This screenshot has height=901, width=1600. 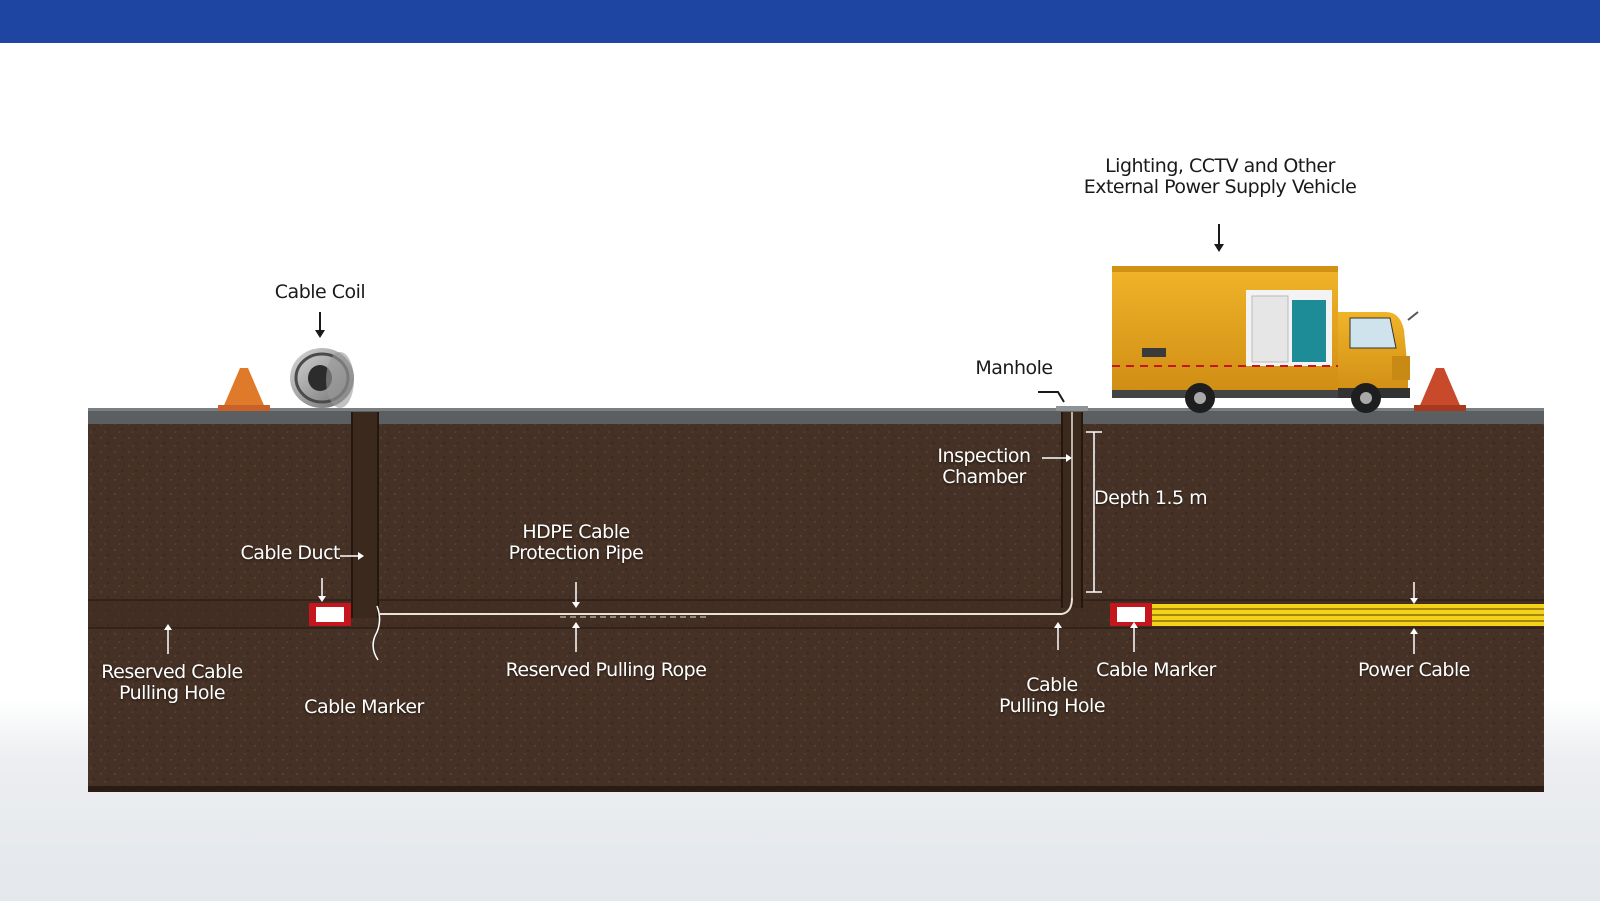 I want to click on hdpe-pipe-label: HDPE Cable Protection Pipe, so click(x=576, y=543).